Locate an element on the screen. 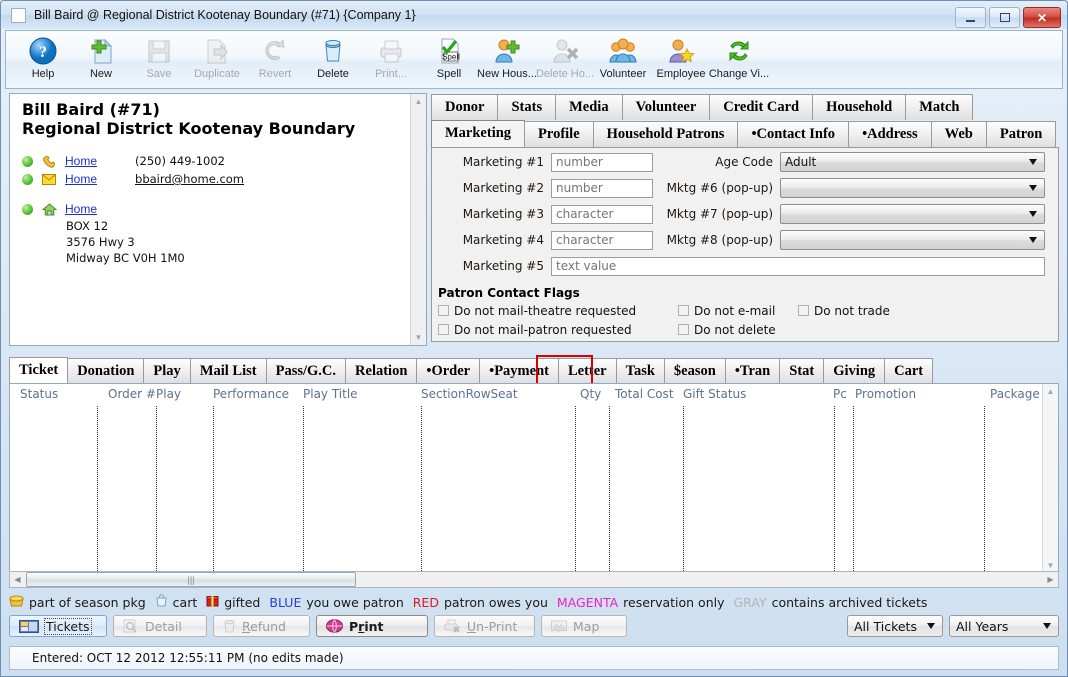  bottom-tab-donation: Donation is located at coordinates (106, 371).